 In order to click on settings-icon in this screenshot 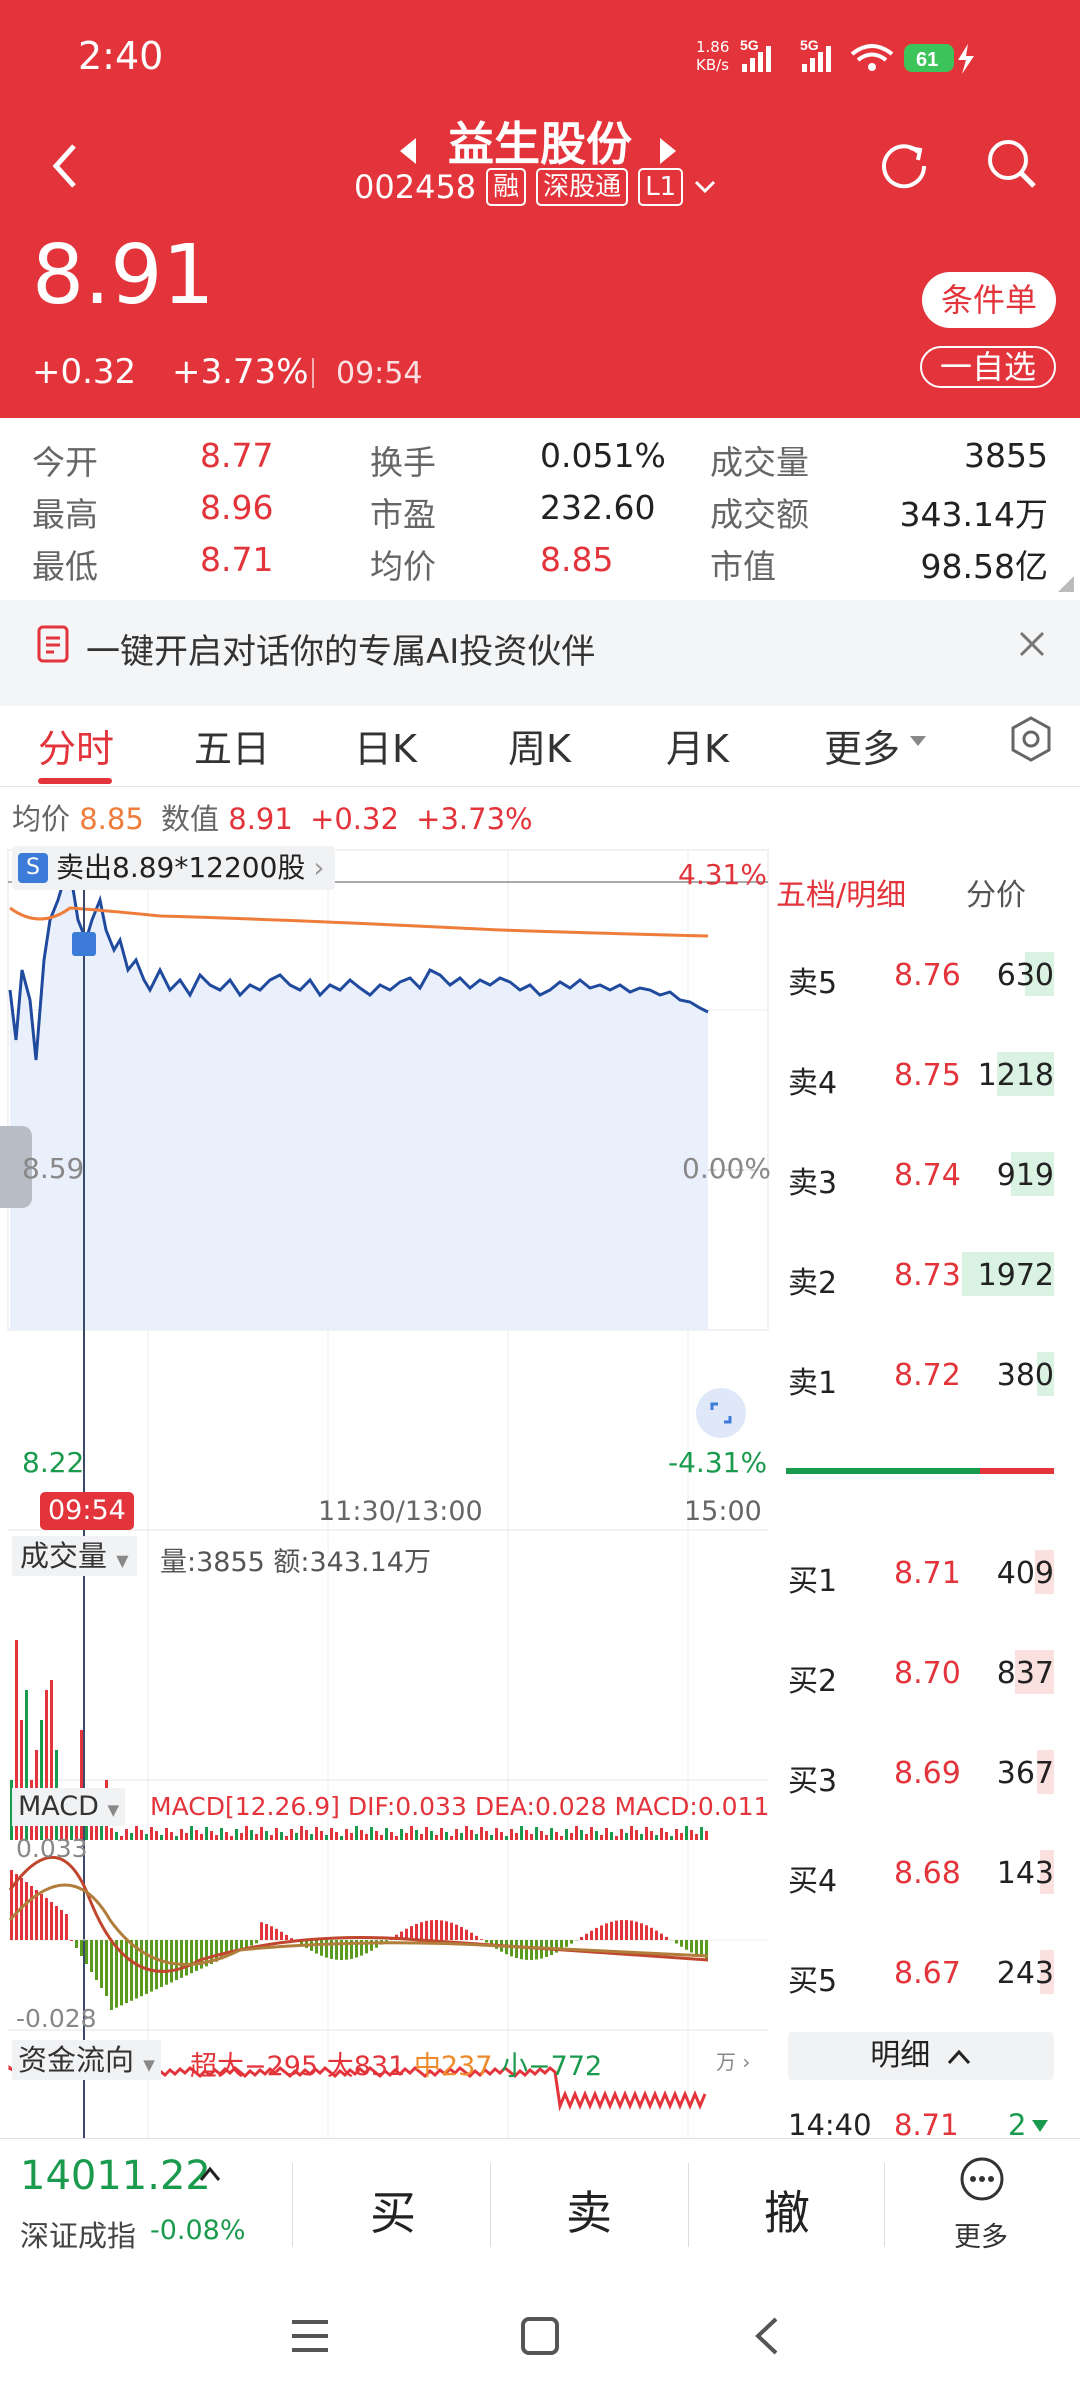, I will do `click(1031, 739)`.